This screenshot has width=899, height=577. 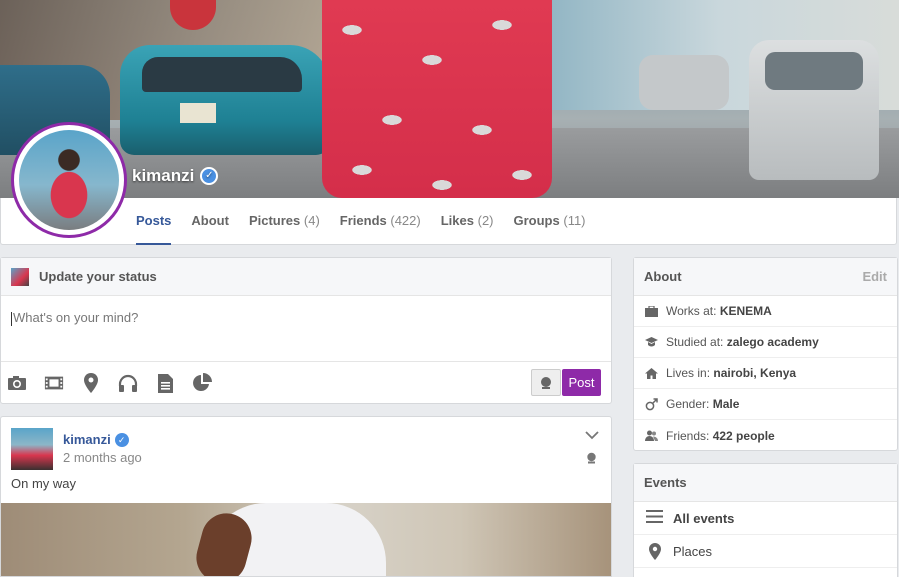 I want to click on status-toolbar: Post, so click(x=306, y=383).